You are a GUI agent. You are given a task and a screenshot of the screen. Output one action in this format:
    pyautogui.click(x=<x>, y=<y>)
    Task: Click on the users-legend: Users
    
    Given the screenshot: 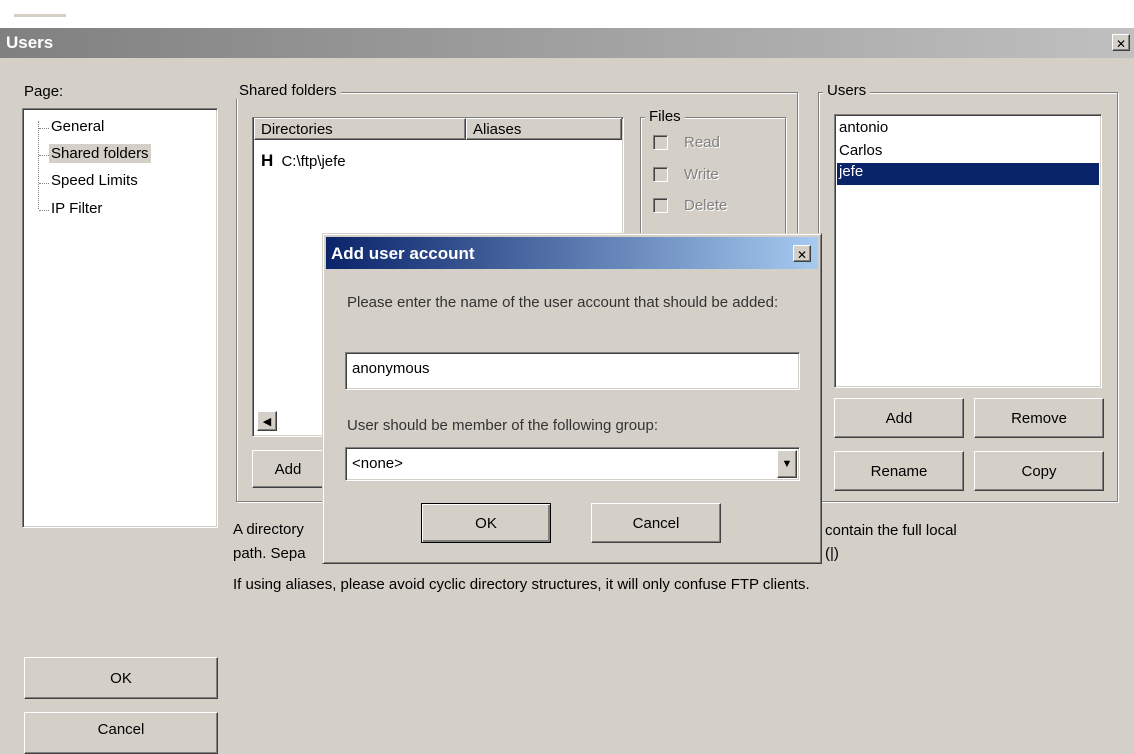 What is the action you would take?
    pyautogui.click(x=847, y=90)
    